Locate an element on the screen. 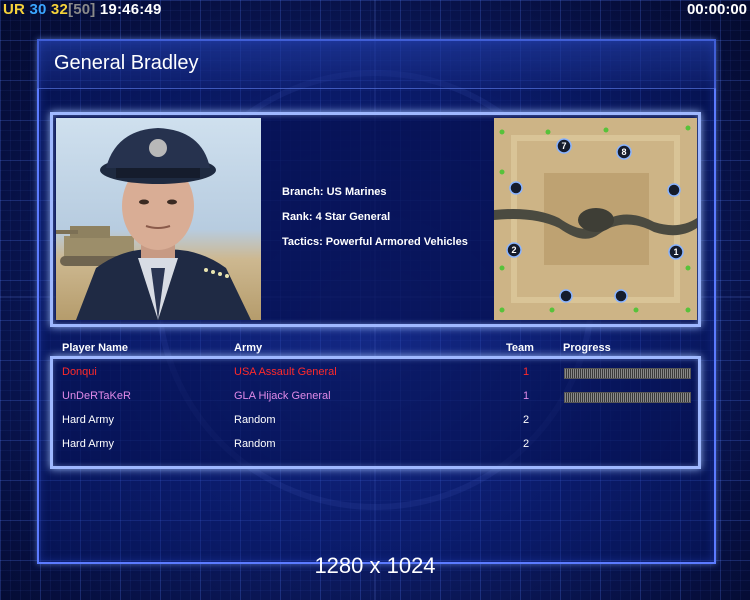 The image size is (750, 600). start-position-label: 1 is located at coordinates (675, 252).